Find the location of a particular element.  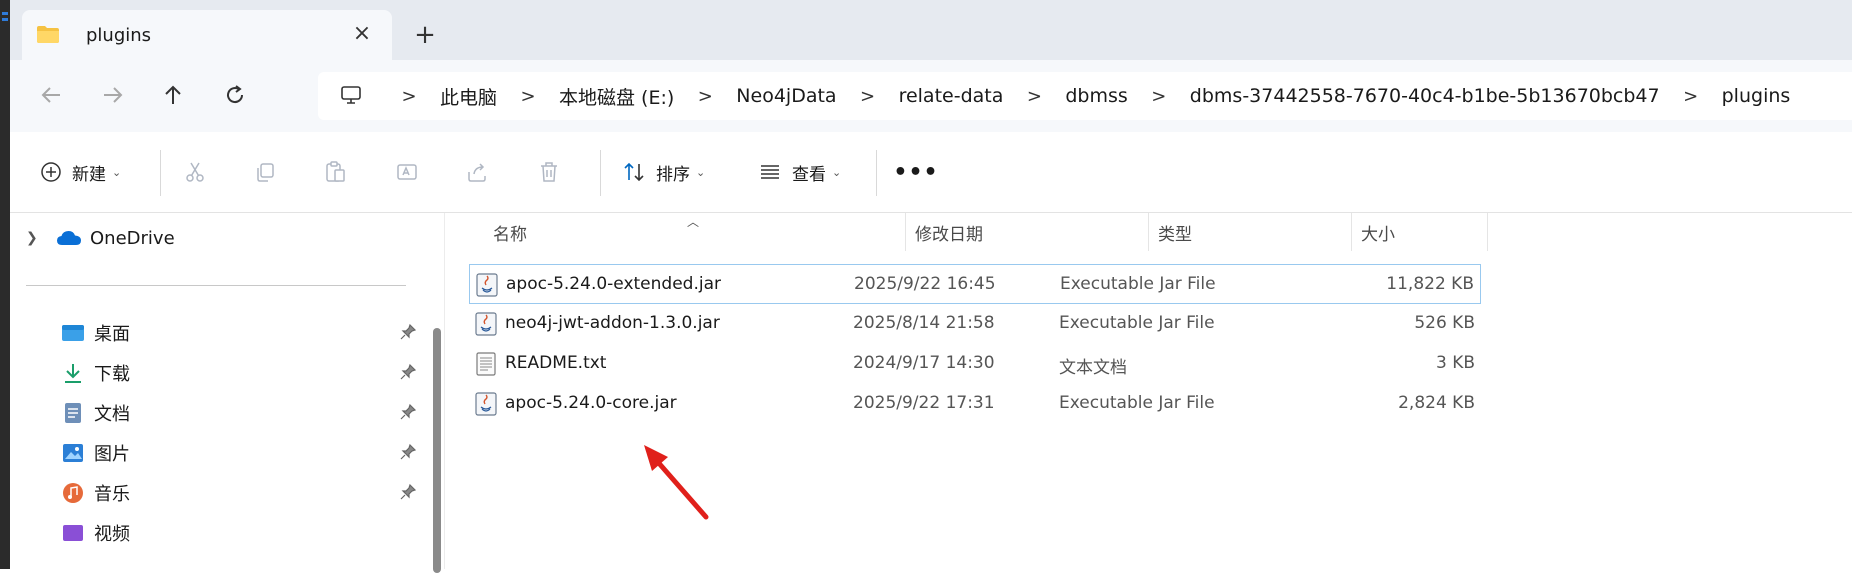

sort-button: 排序 ⌄ is located at coordinates (663, 172).